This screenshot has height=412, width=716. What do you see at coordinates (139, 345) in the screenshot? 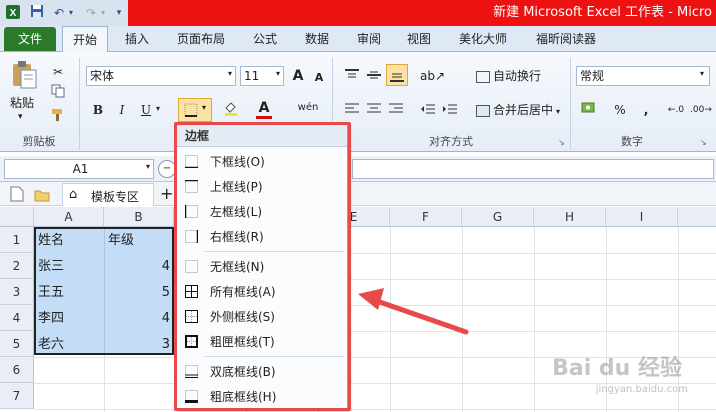
I see `cell-b5: 3` at bounding box center [139, 345].